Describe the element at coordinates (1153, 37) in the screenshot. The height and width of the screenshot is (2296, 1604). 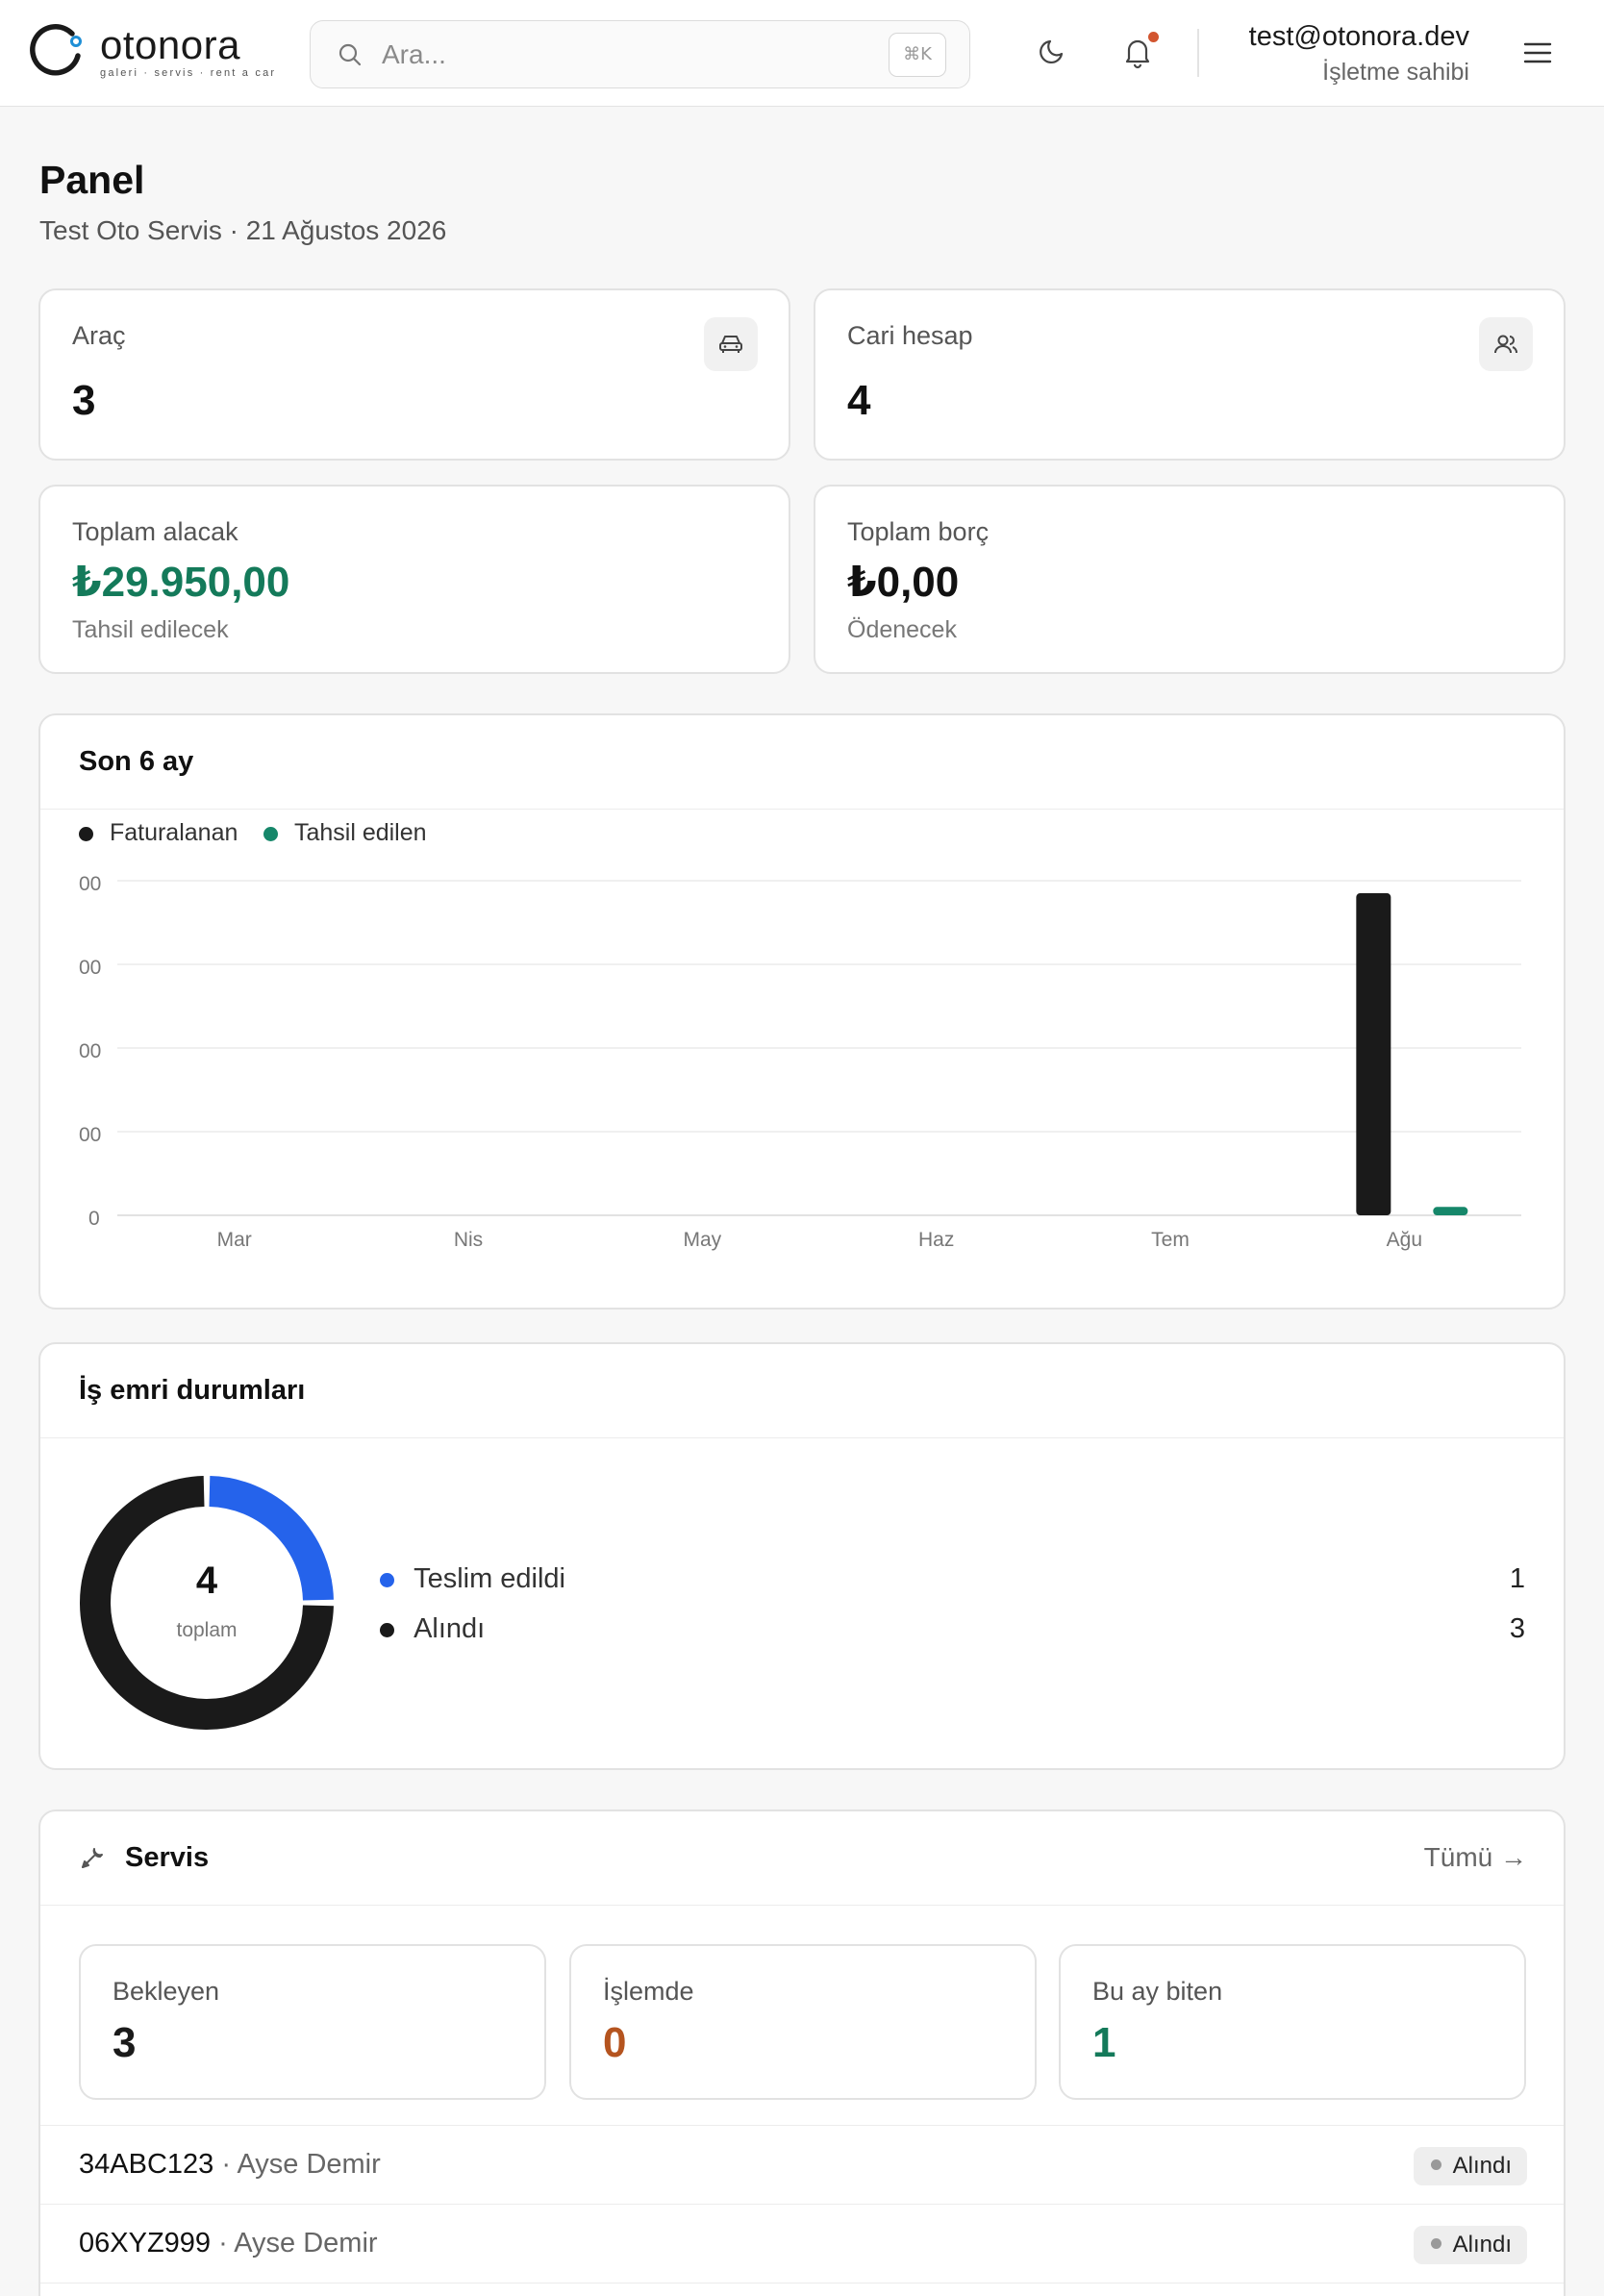
I see `notification-dot` at that location.